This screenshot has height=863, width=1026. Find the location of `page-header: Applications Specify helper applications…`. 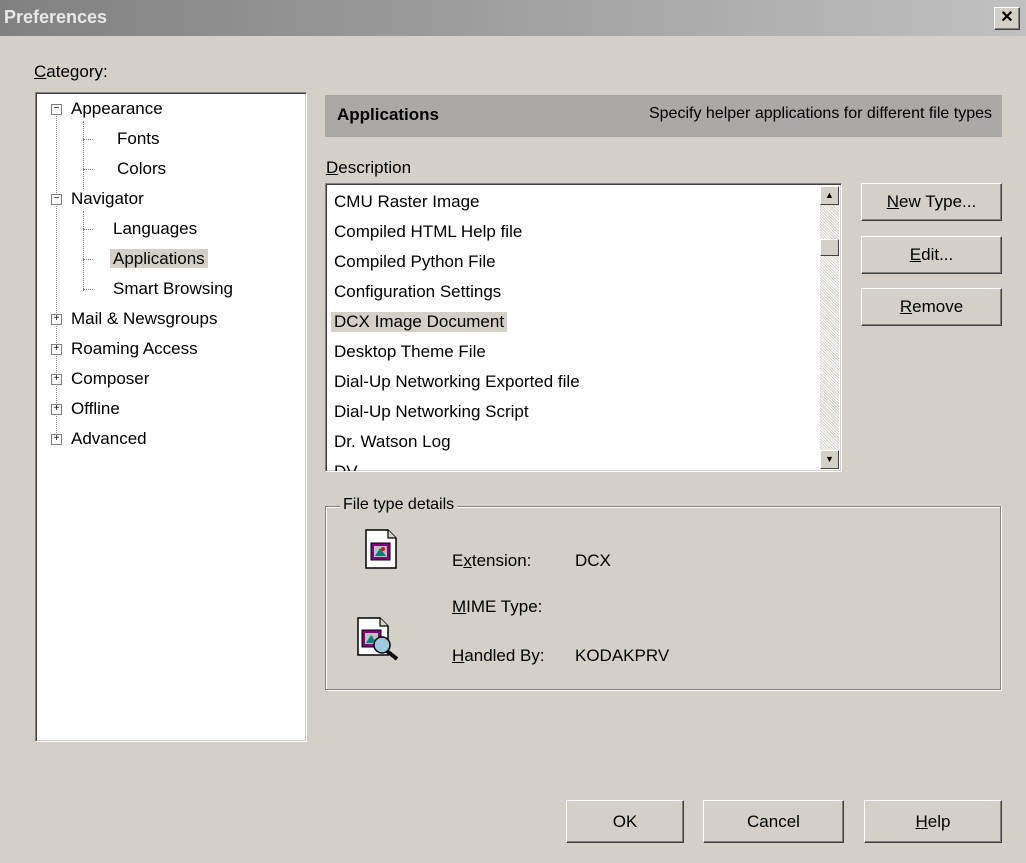

page-header: Applications Specify helper applications… is located at coordinates (663, 116).